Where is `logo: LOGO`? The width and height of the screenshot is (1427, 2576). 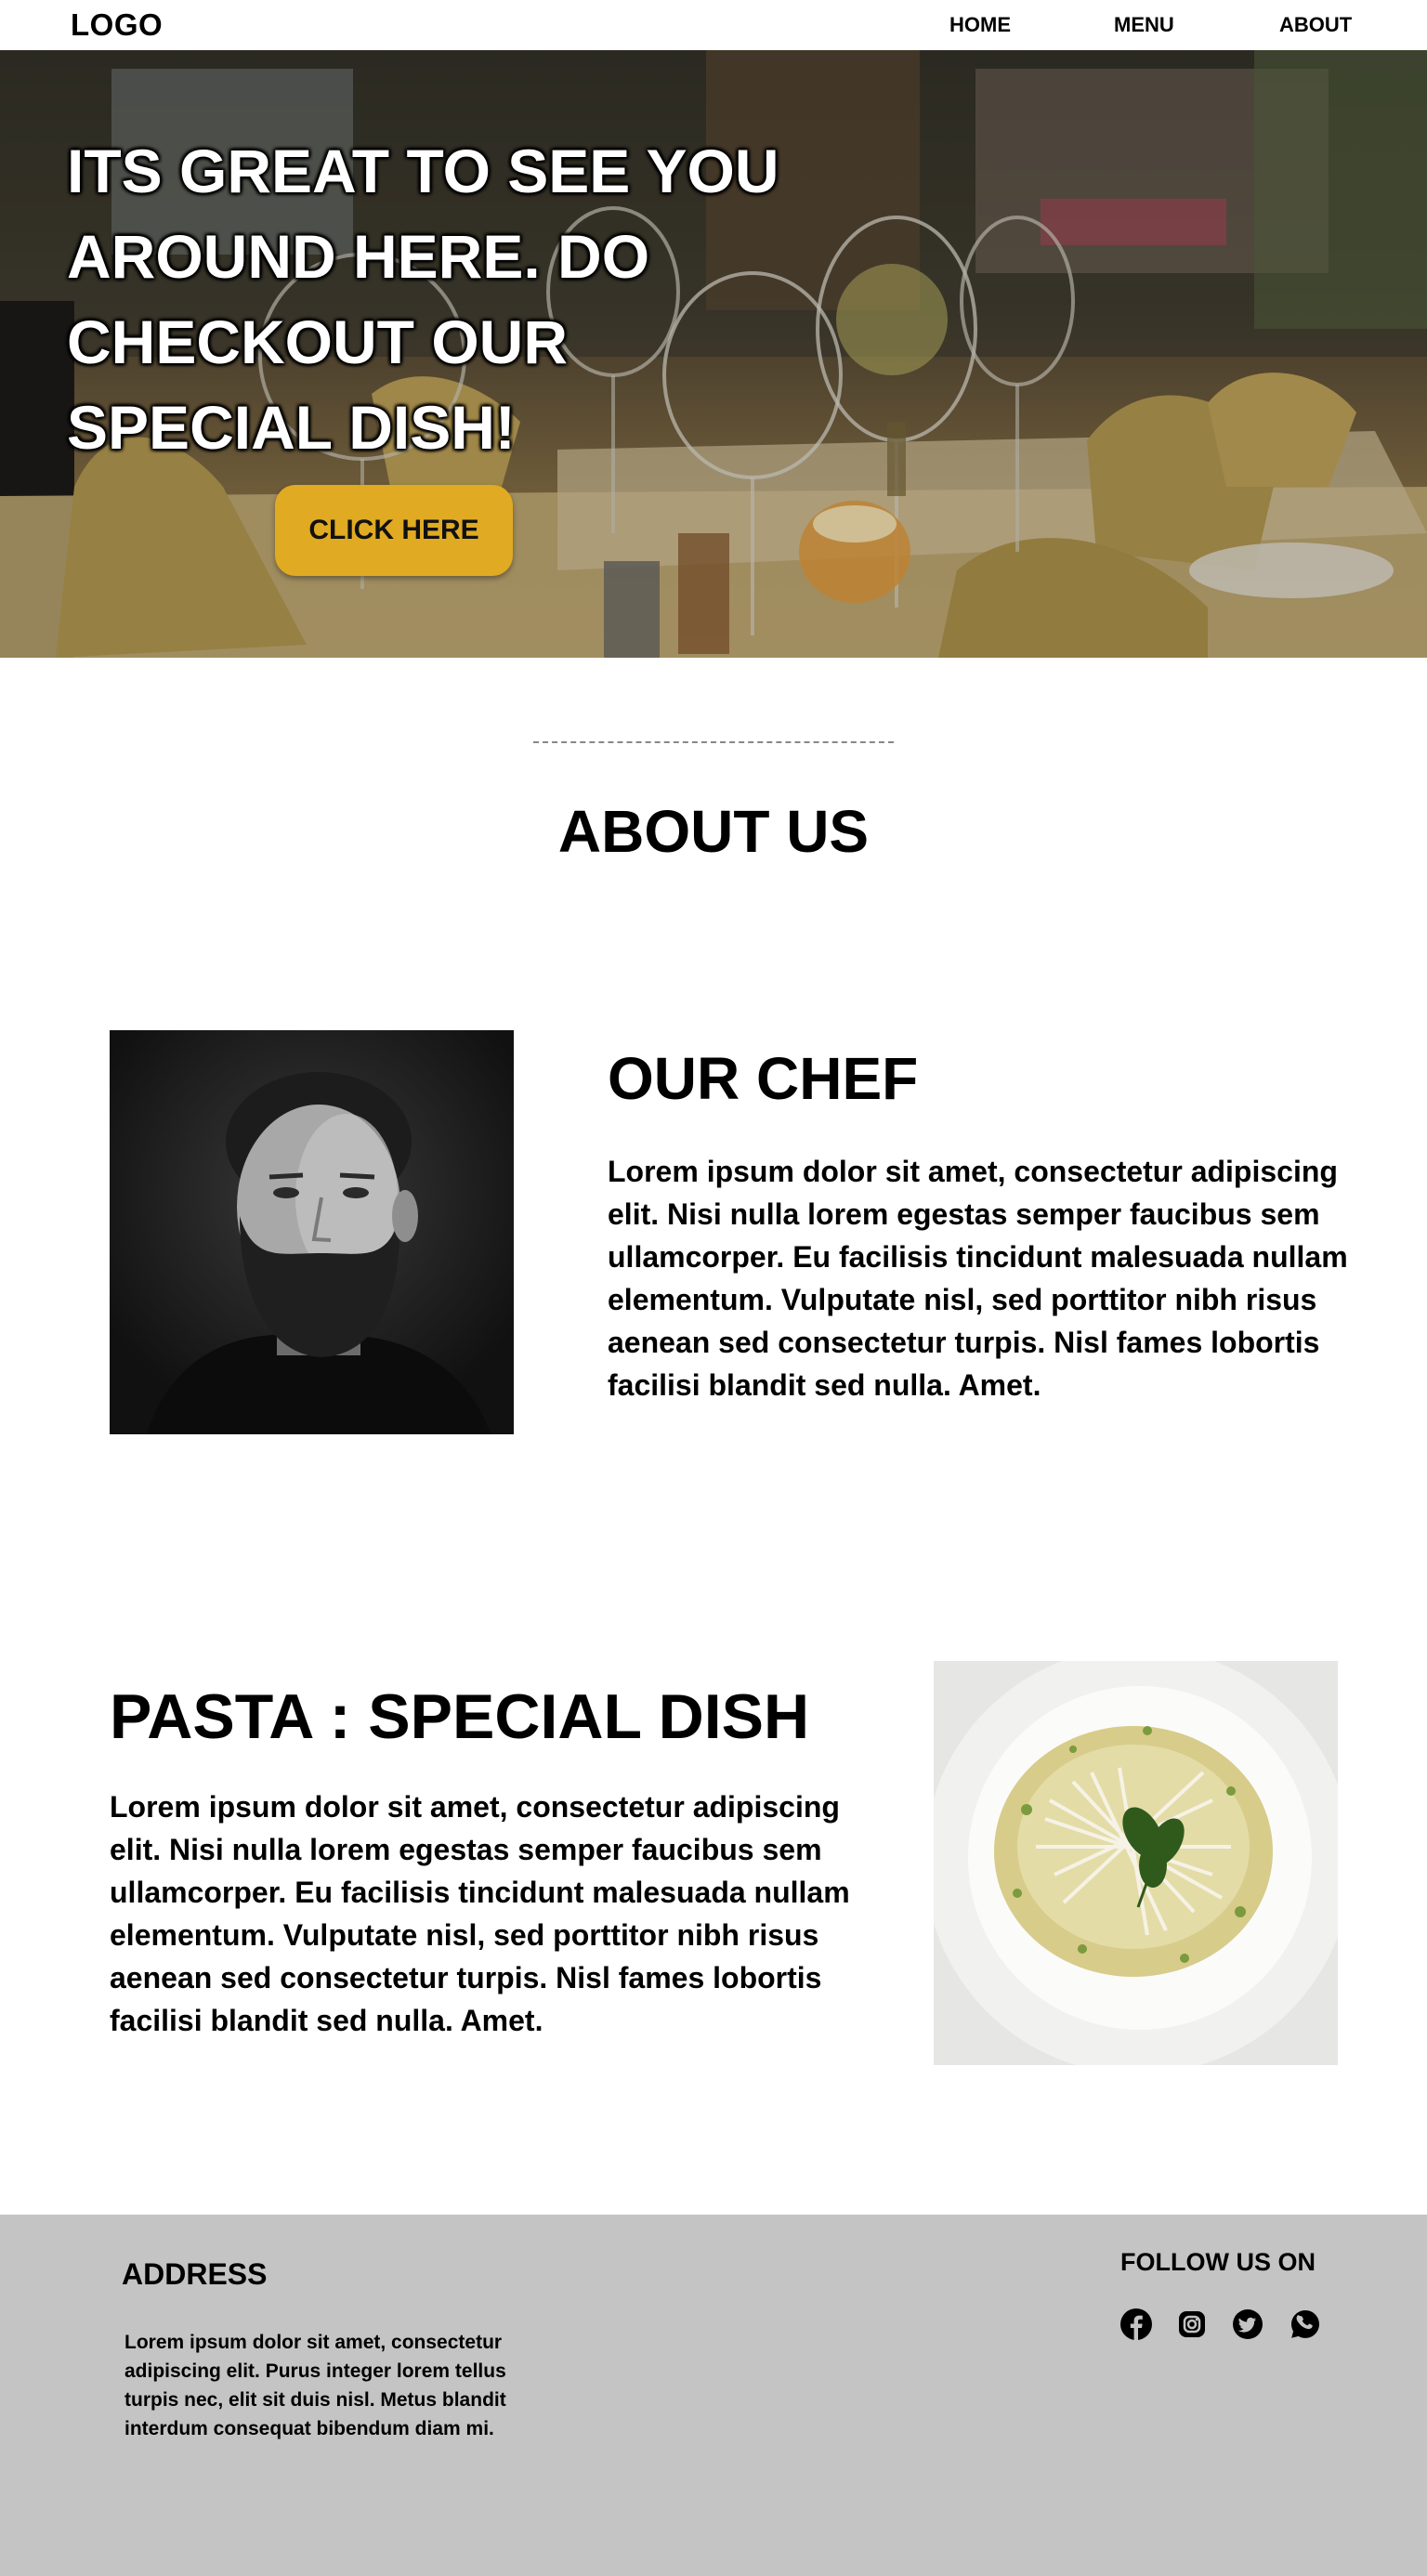
logo: LOGO is located at coordinates (117, 25).